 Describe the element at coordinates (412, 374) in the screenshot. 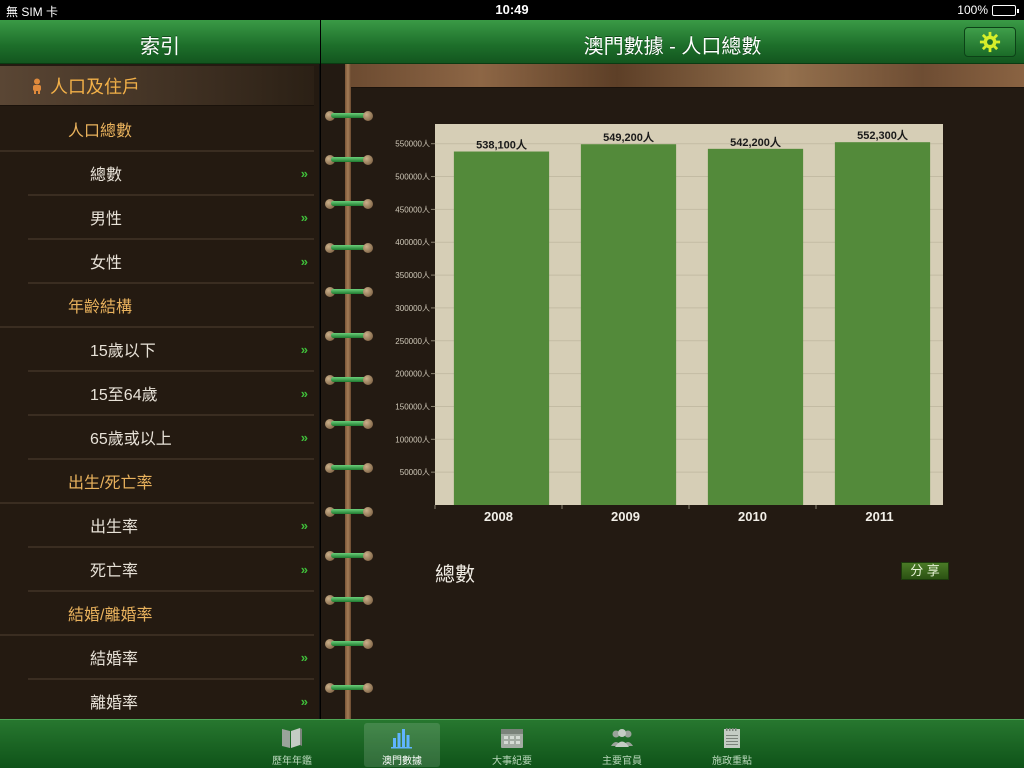

I see `y-tick-label: 200000人` at that location.